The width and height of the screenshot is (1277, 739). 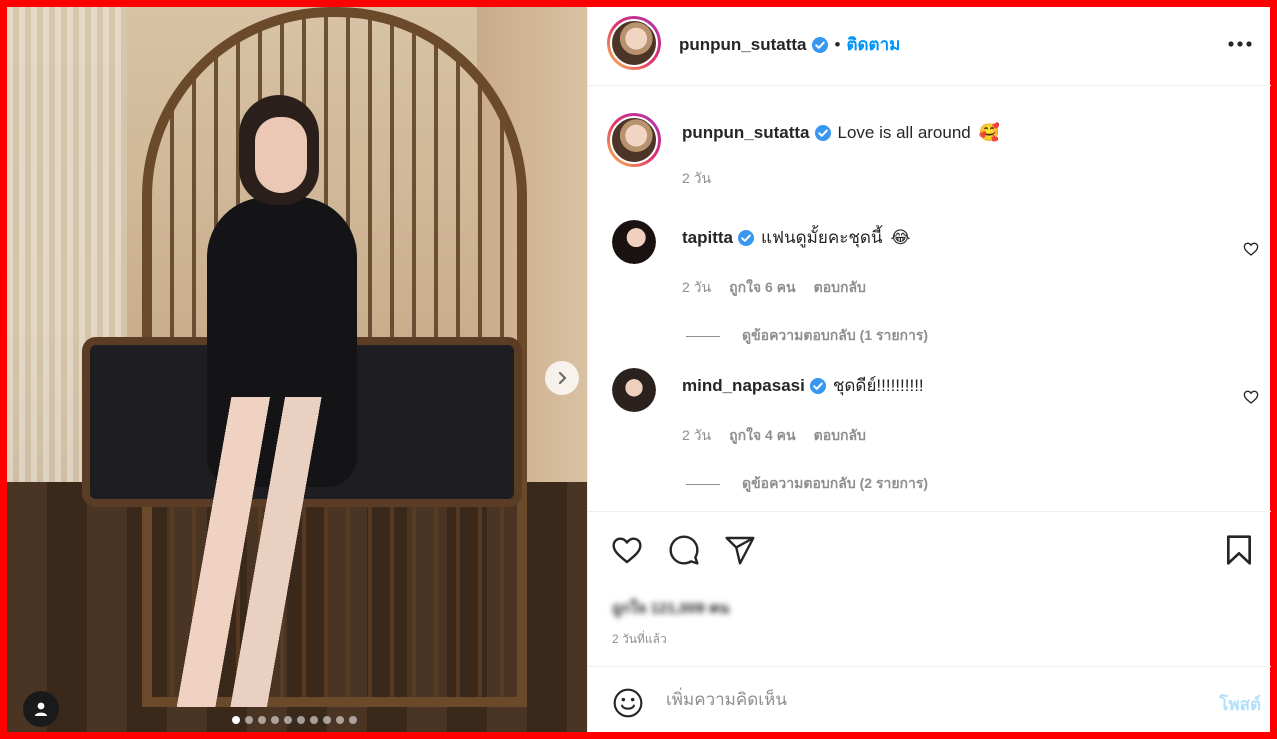 I want to click on view-replies-button: ดูข้อความตอบกลับ (1 รายการ), so click(x=807, y=336).